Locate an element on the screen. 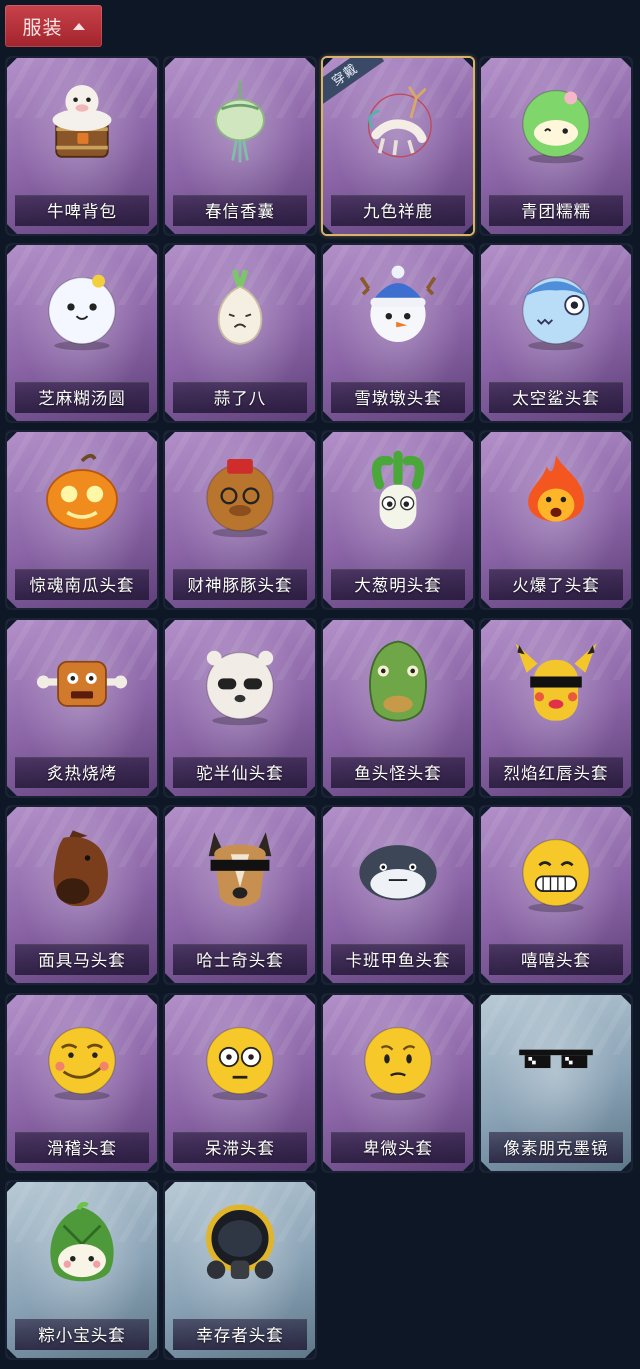  shark-head-icon is located at coordinates (556, 307).